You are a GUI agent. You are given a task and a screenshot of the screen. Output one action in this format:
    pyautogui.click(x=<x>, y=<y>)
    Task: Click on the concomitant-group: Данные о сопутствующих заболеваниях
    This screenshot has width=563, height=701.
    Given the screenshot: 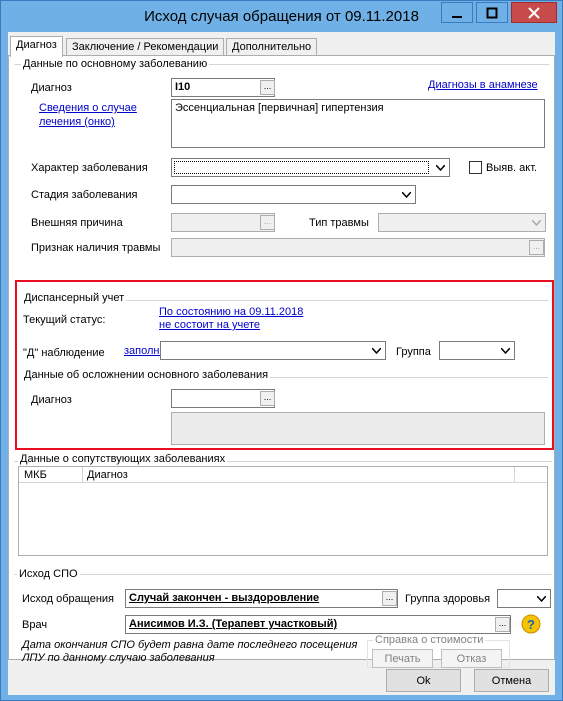 What is the action you would take?
    pyautogui.click(x=283, y=459)
    